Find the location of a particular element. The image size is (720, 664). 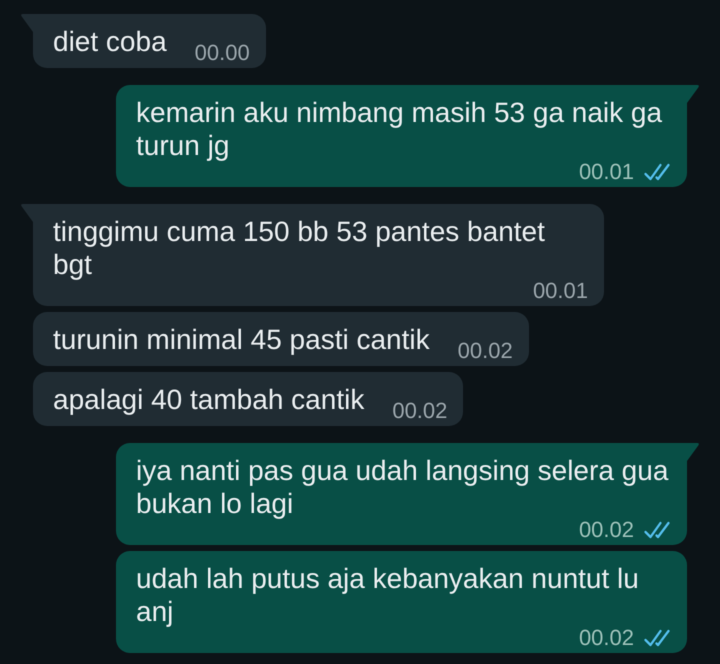

message-text: tinggimu cuma 150 bb 53 pantes bantet bgt is located at coordinates (299, 248).